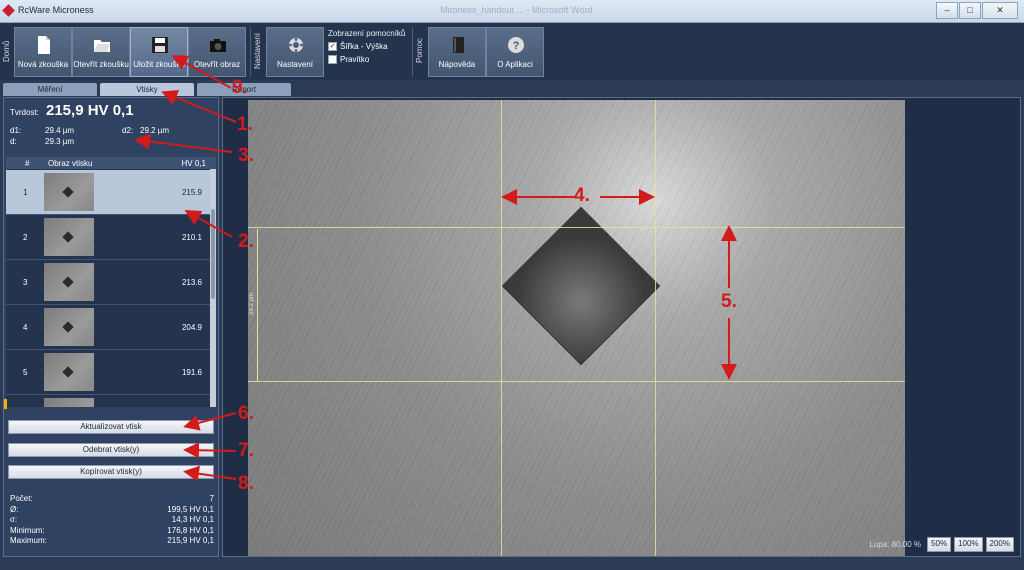 The height and width of the screenshot is (570, 1024). Describe the element at coordinates (457, 64) in the screenshot. I see `help-label: Nápověda` at that location.